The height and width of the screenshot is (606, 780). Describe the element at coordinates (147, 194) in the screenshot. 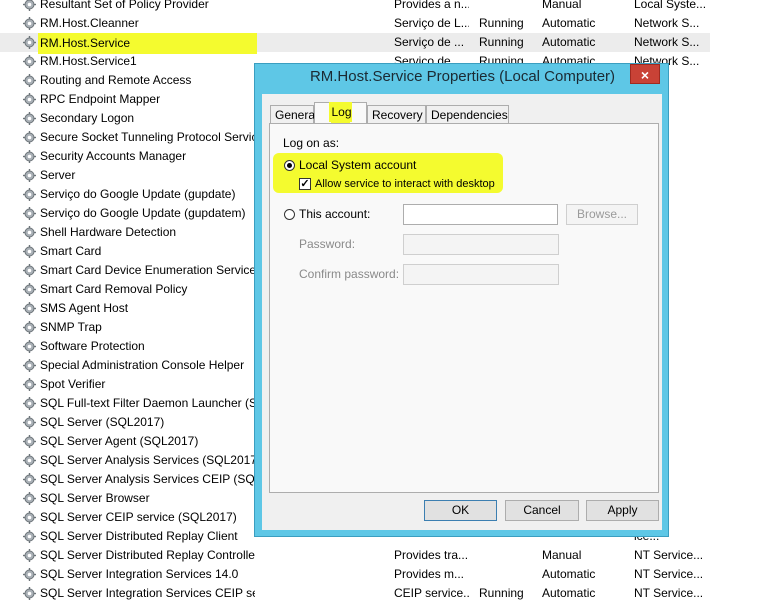

I see `service-name: Serviço do Google Update (gupdate)` at that location.